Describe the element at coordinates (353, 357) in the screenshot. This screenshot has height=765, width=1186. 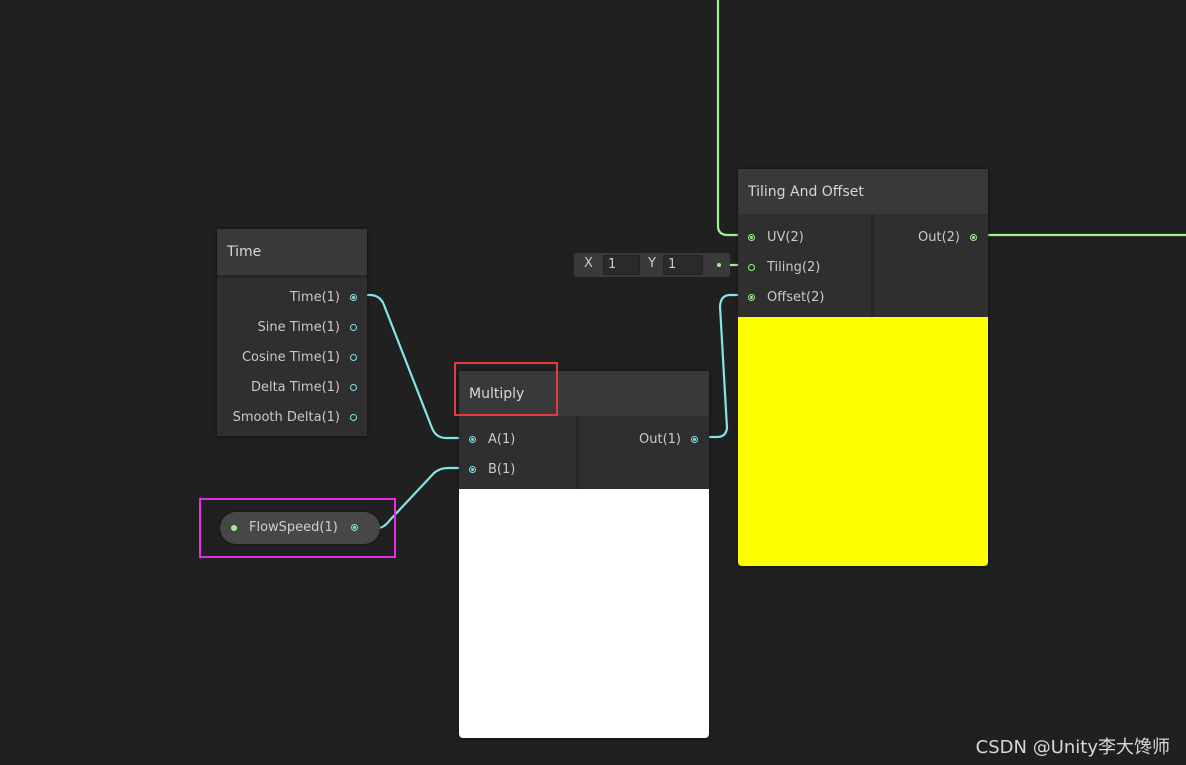
I see `time-output-cosine-time-port` at that location.